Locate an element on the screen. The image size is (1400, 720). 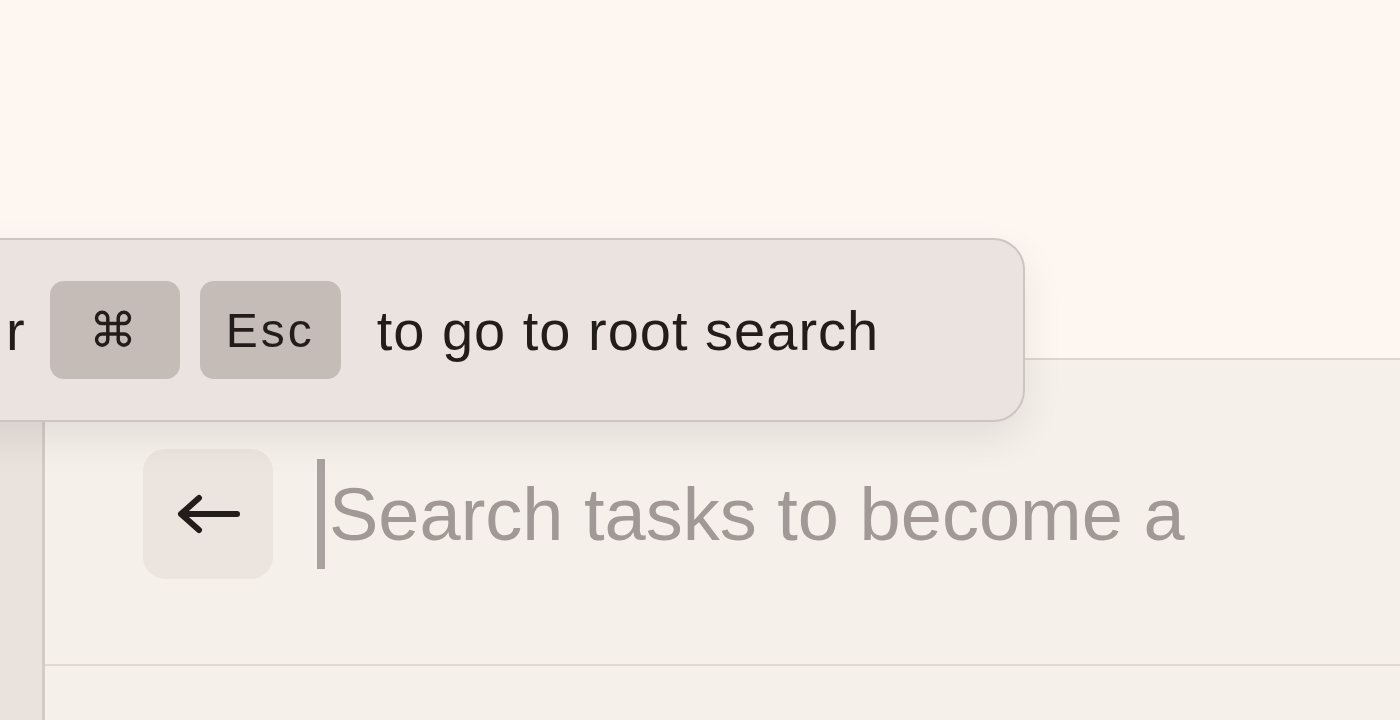
key-cap: Esc is located at coordinates (270, 330).